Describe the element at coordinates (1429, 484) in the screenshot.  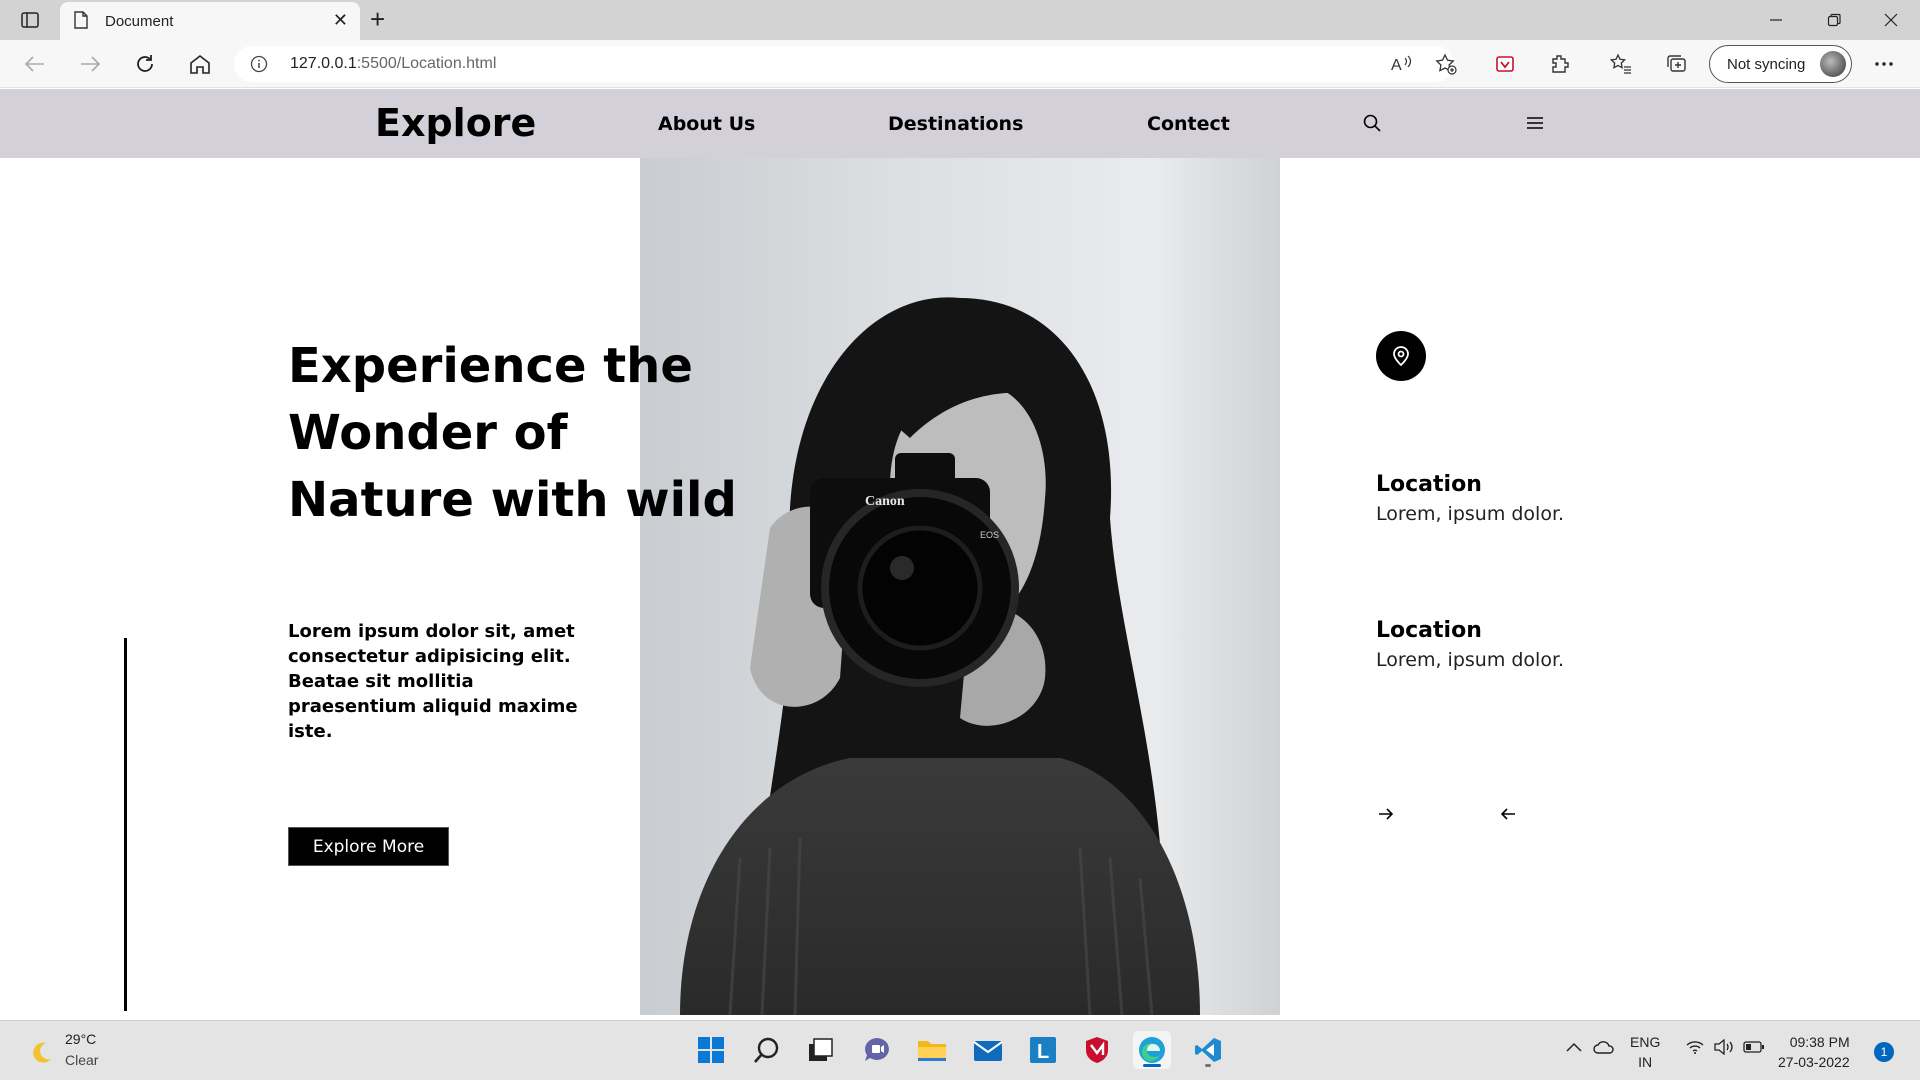
I see `location-1-title: Location` at that location.